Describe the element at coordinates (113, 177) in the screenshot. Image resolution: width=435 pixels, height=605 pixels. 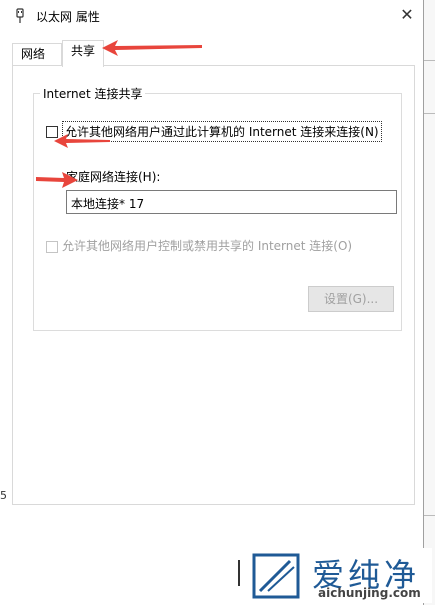
I see `home-network-label: 家庭网络连接(H):` at that location.